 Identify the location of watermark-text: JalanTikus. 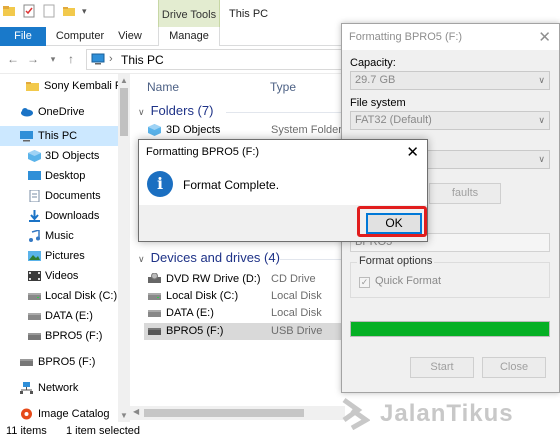
(447, 413).